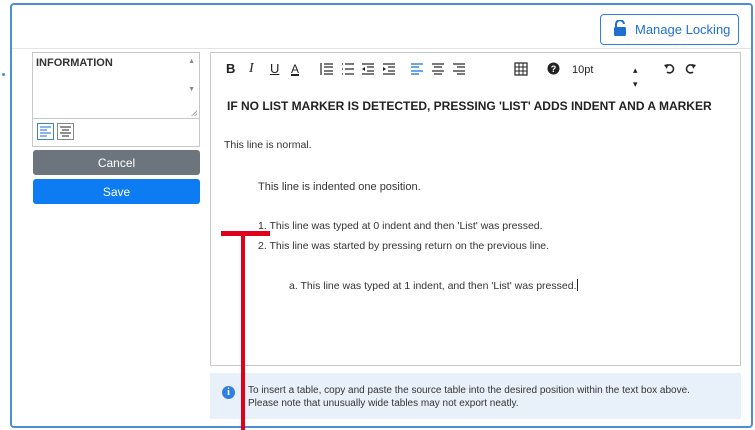 The height and width of the screenshot is (430, 755). I want to click on unlock-icon, so click(620, 29).